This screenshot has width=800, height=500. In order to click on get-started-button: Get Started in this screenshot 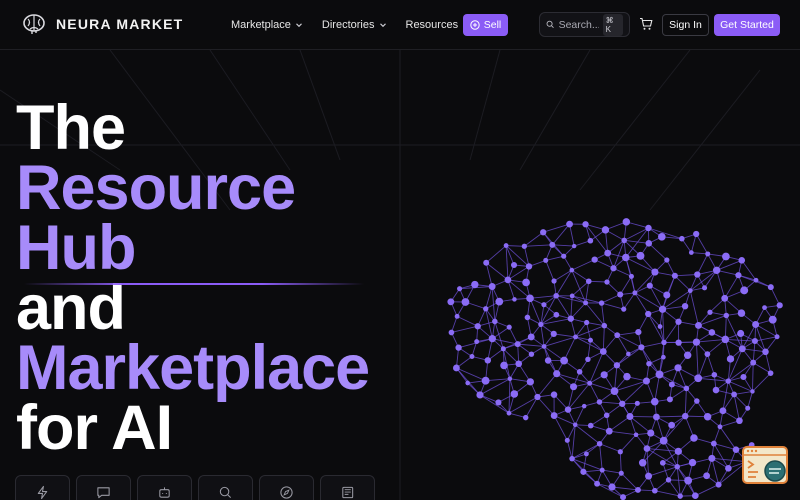, I will do `click(747, 25)`.